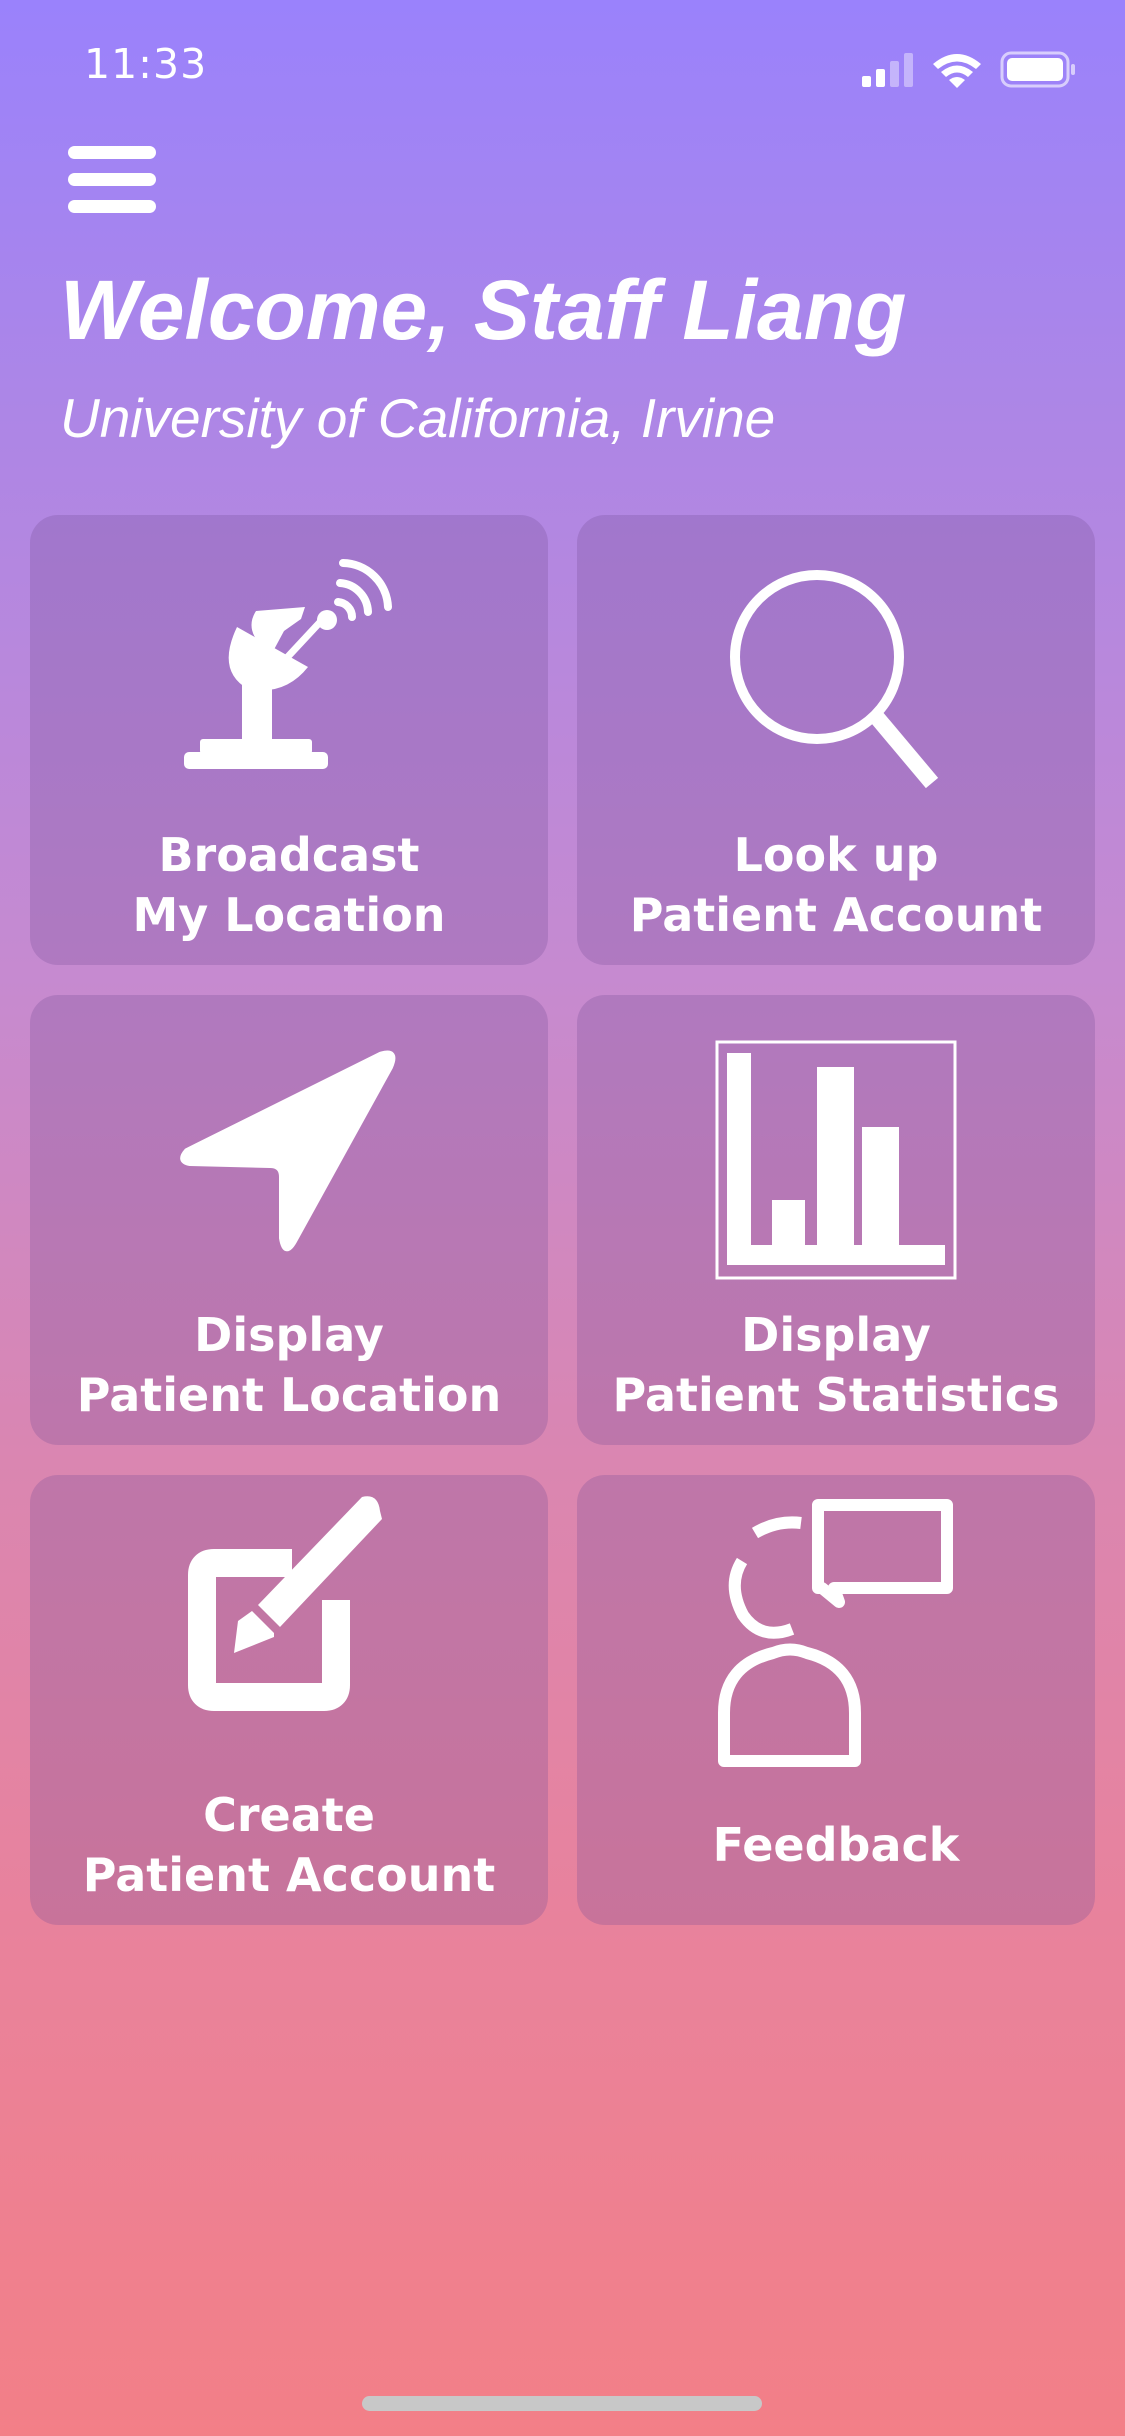  What do you see at coordinates (289, 885) in the screenshot?
I see `tile-label: Broadcast My Location` at bounding box center [289, 885].